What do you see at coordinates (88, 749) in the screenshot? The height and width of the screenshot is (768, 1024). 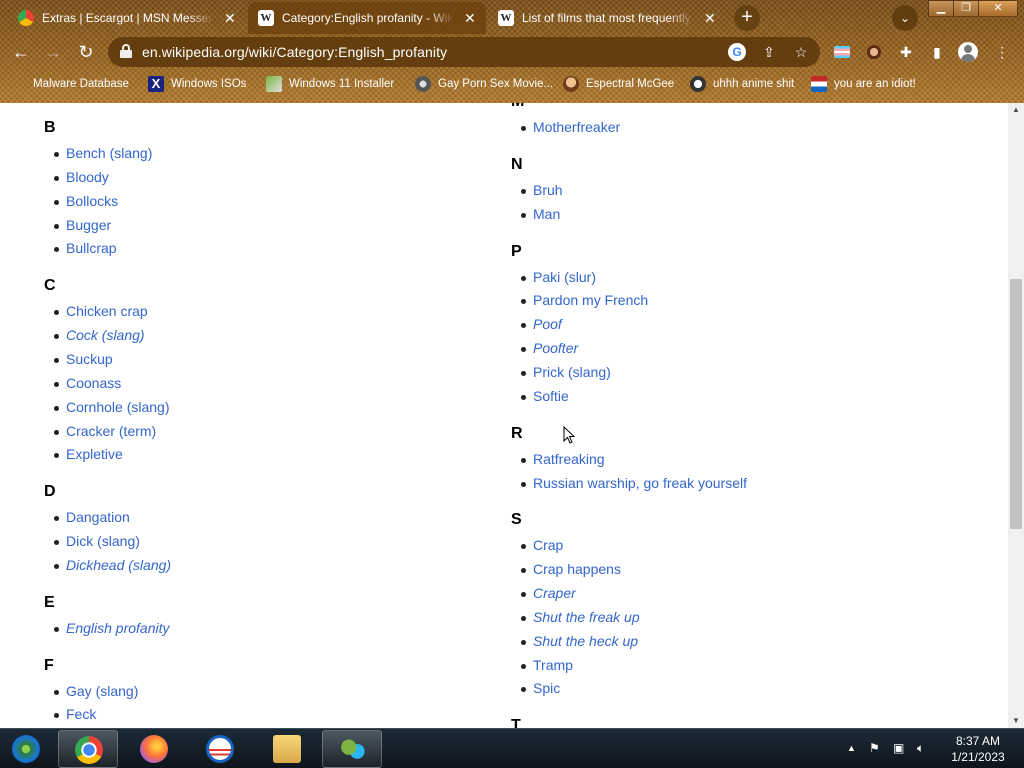 I see `chrome-taskbar-button` at bounding box center [88, 749].